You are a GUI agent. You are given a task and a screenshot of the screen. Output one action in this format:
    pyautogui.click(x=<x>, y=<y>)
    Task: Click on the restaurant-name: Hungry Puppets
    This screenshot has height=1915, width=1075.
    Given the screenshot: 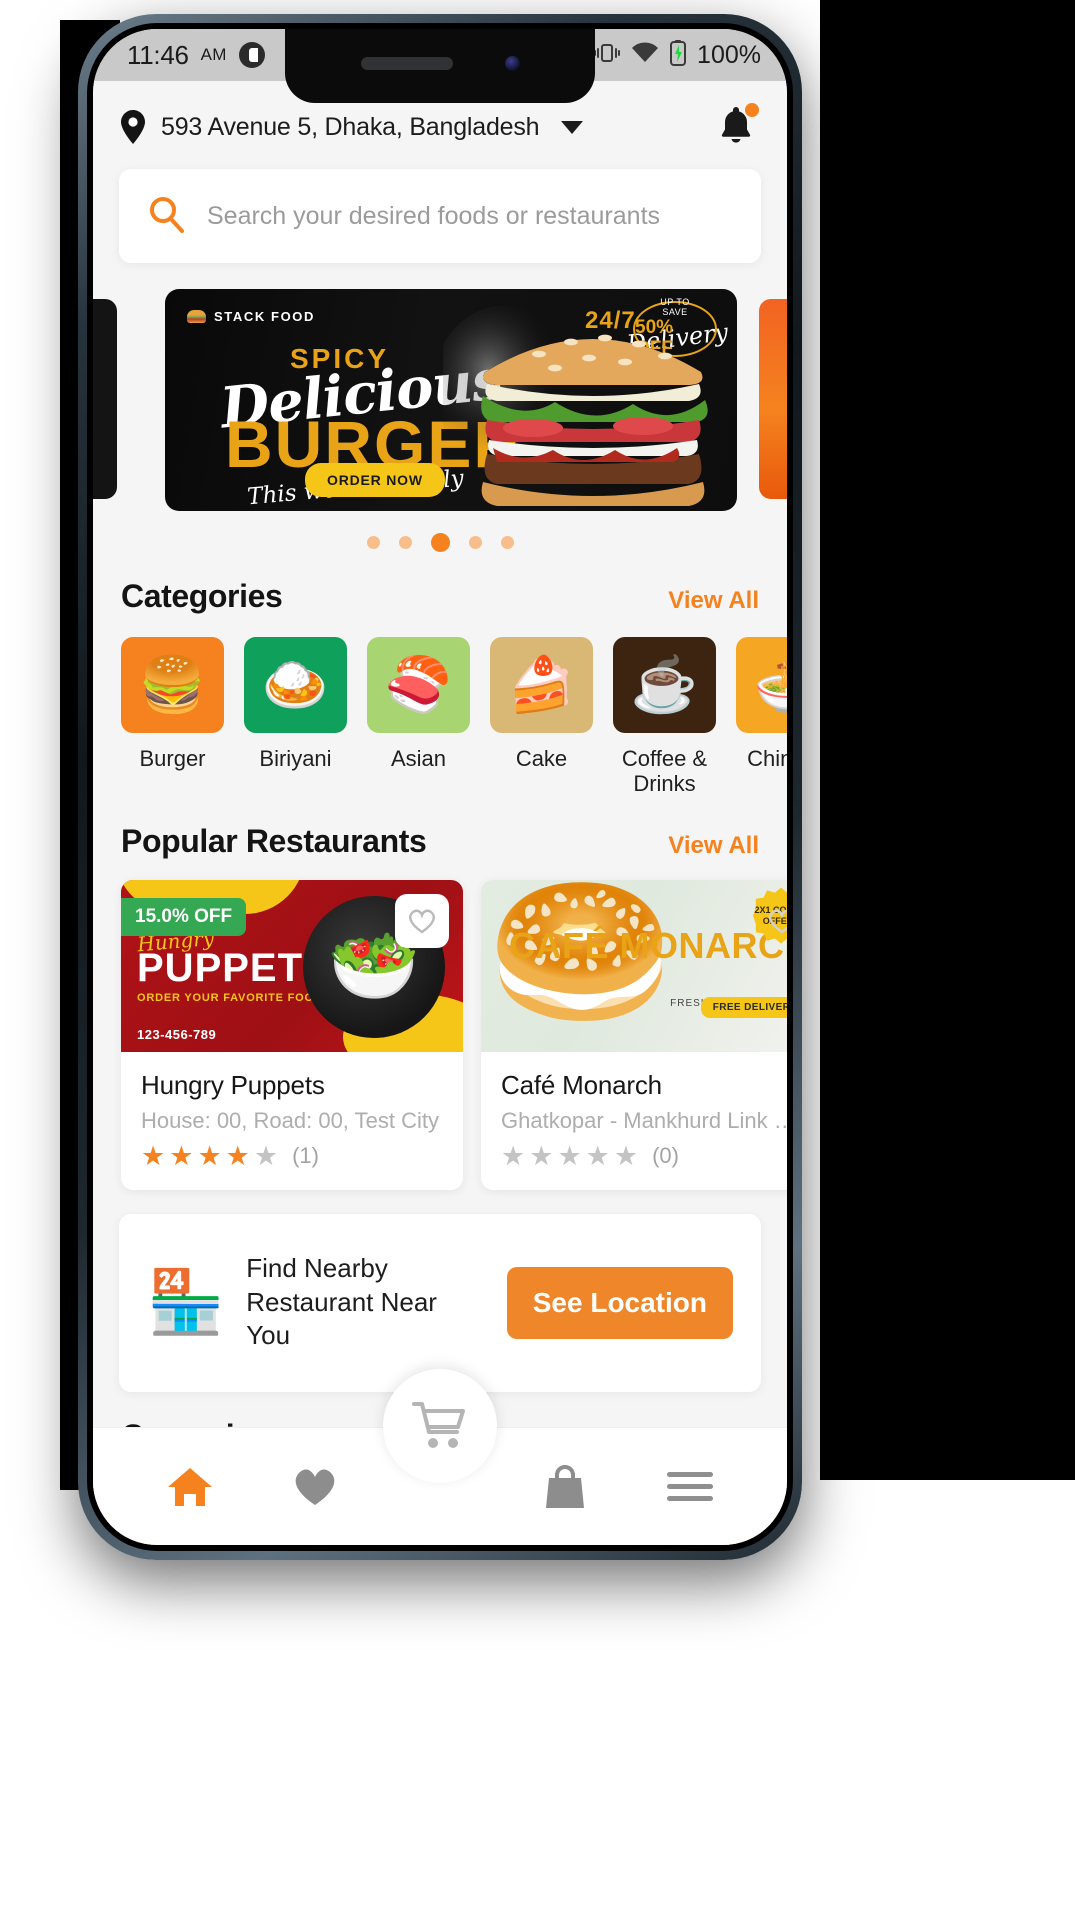 What is the action you would take?
    pyautogui.click(x=233, y=1084)
    